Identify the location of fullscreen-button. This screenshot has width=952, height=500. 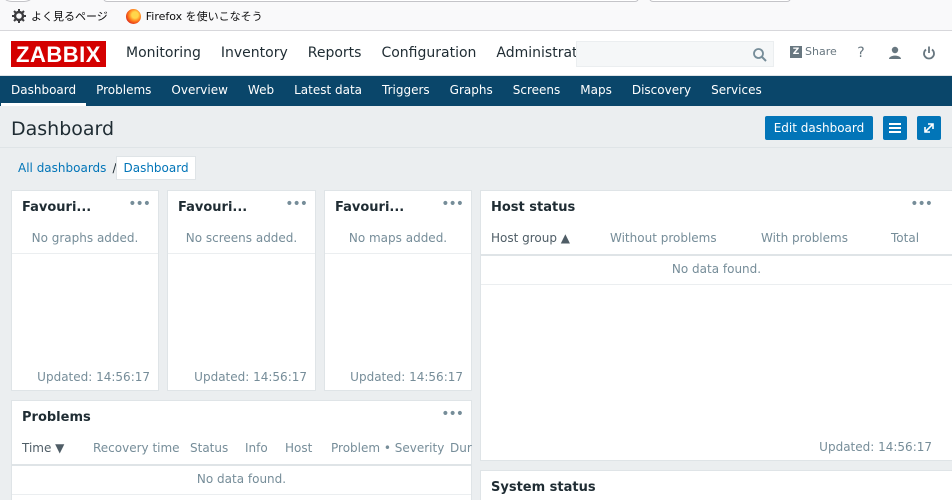
(929, 128).